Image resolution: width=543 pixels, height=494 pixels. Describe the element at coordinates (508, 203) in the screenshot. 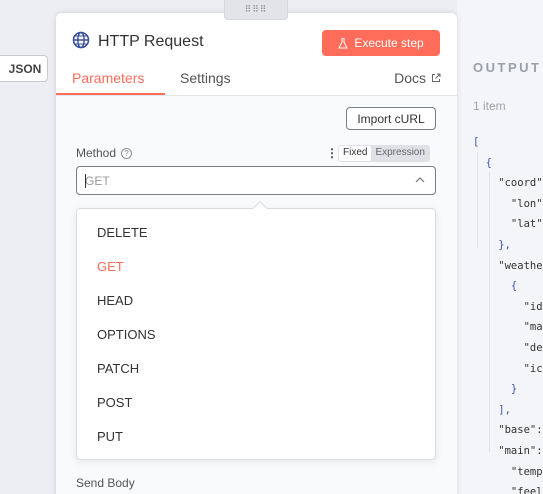

I see `json-line: "lon"` at that location.